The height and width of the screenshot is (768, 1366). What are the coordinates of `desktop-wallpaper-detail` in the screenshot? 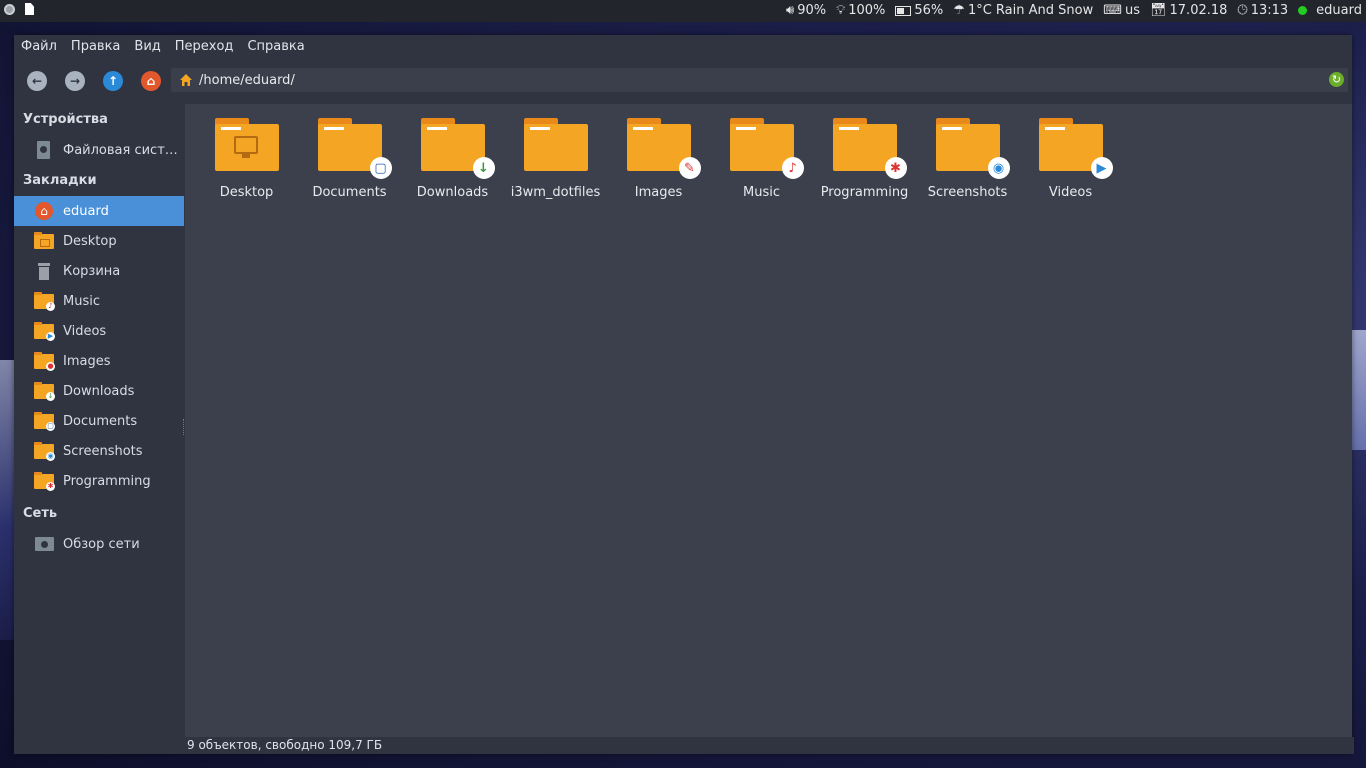 It's located at (7, 500).